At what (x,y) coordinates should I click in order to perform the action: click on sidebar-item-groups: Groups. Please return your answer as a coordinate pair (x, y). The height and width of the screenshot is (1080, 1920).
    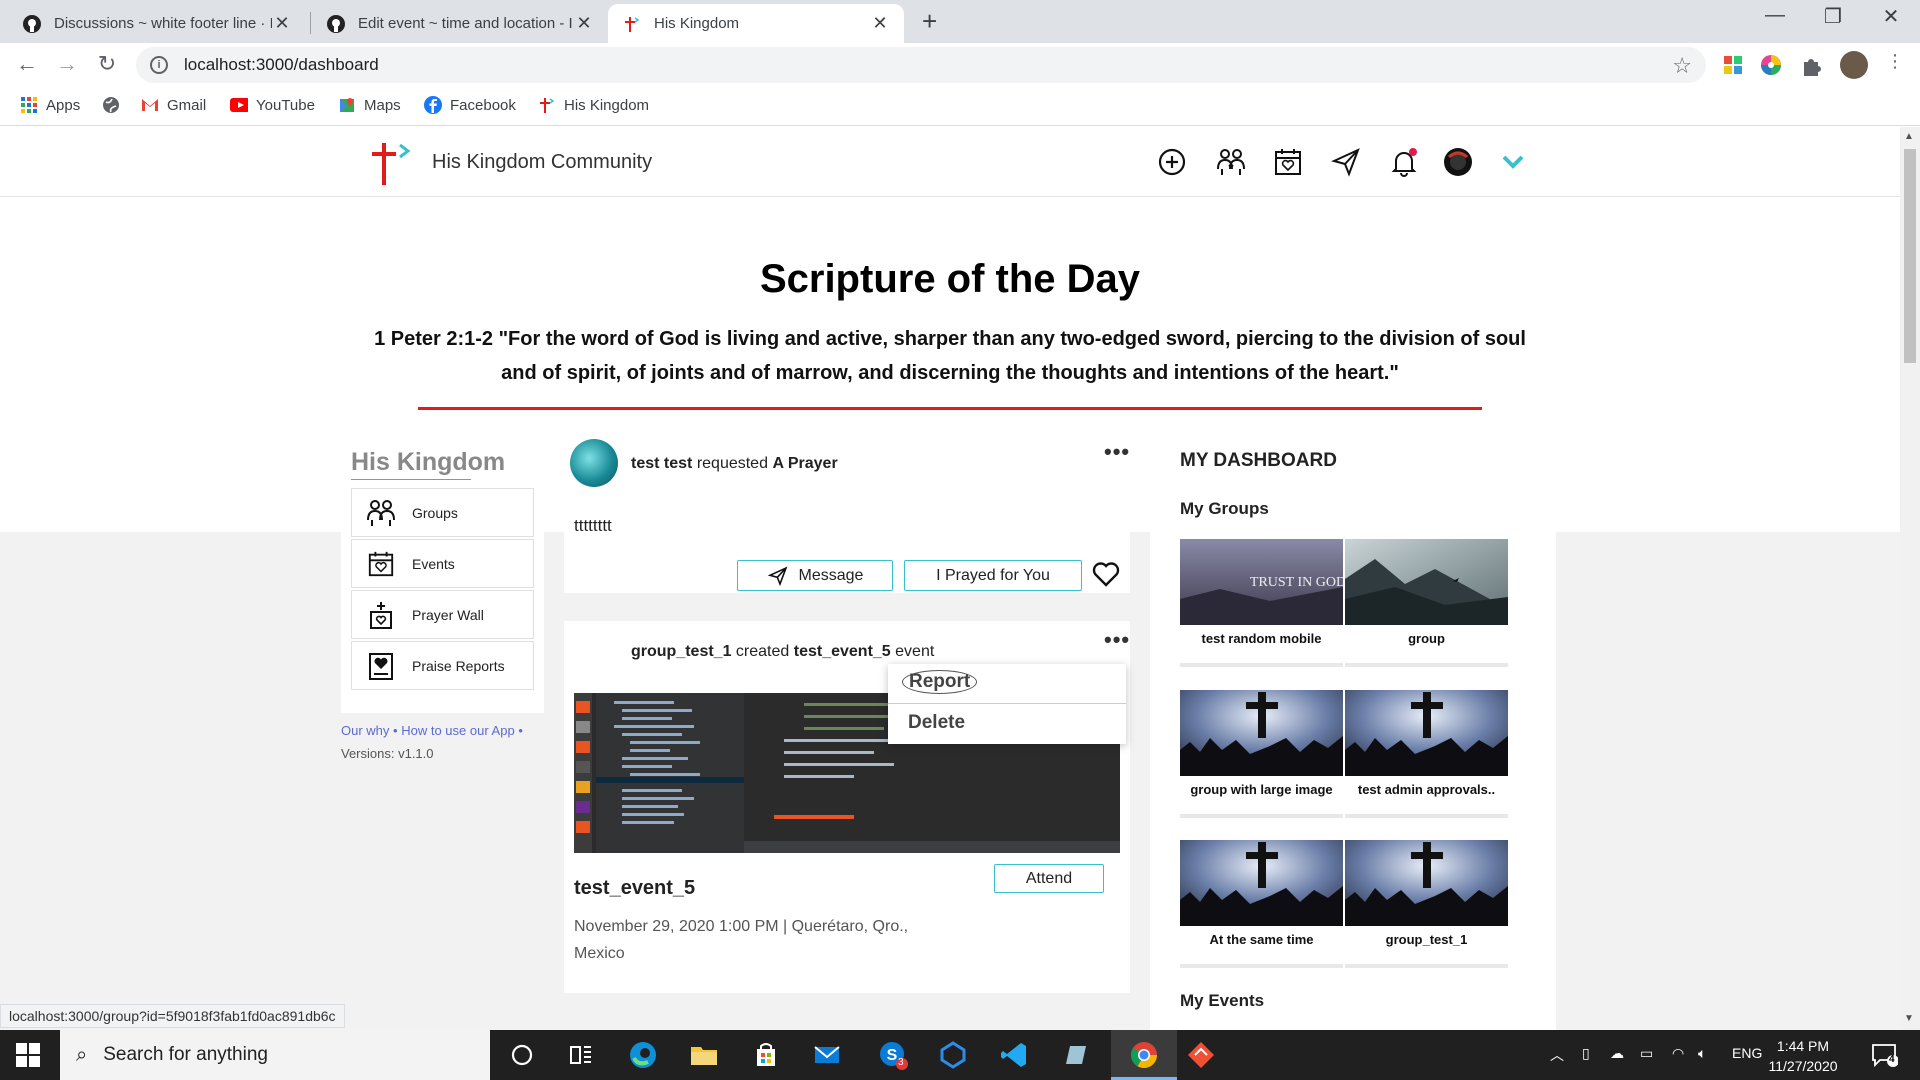
    Looking at the image, I should click on (442, 512).